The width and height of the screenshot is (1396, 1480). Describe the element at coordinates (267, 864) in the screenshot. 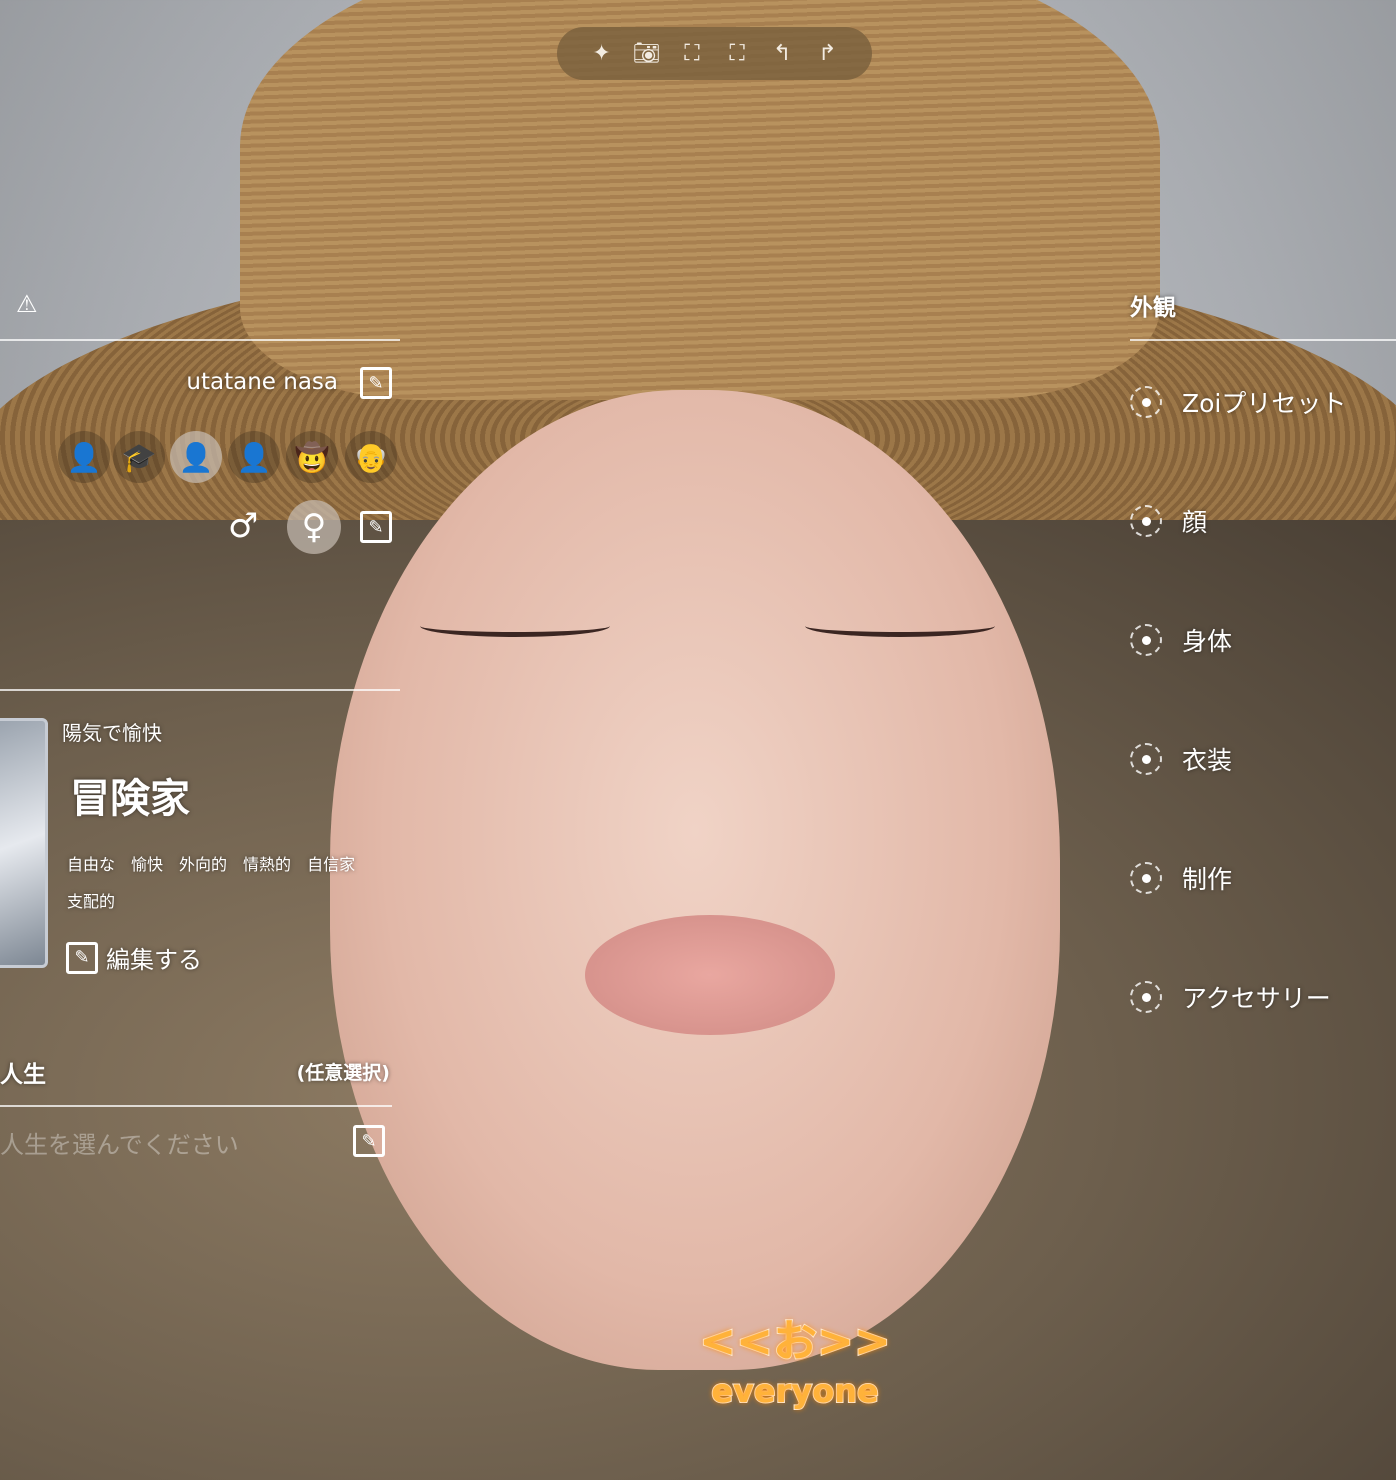

I see `trait: 情熱的` at that location.